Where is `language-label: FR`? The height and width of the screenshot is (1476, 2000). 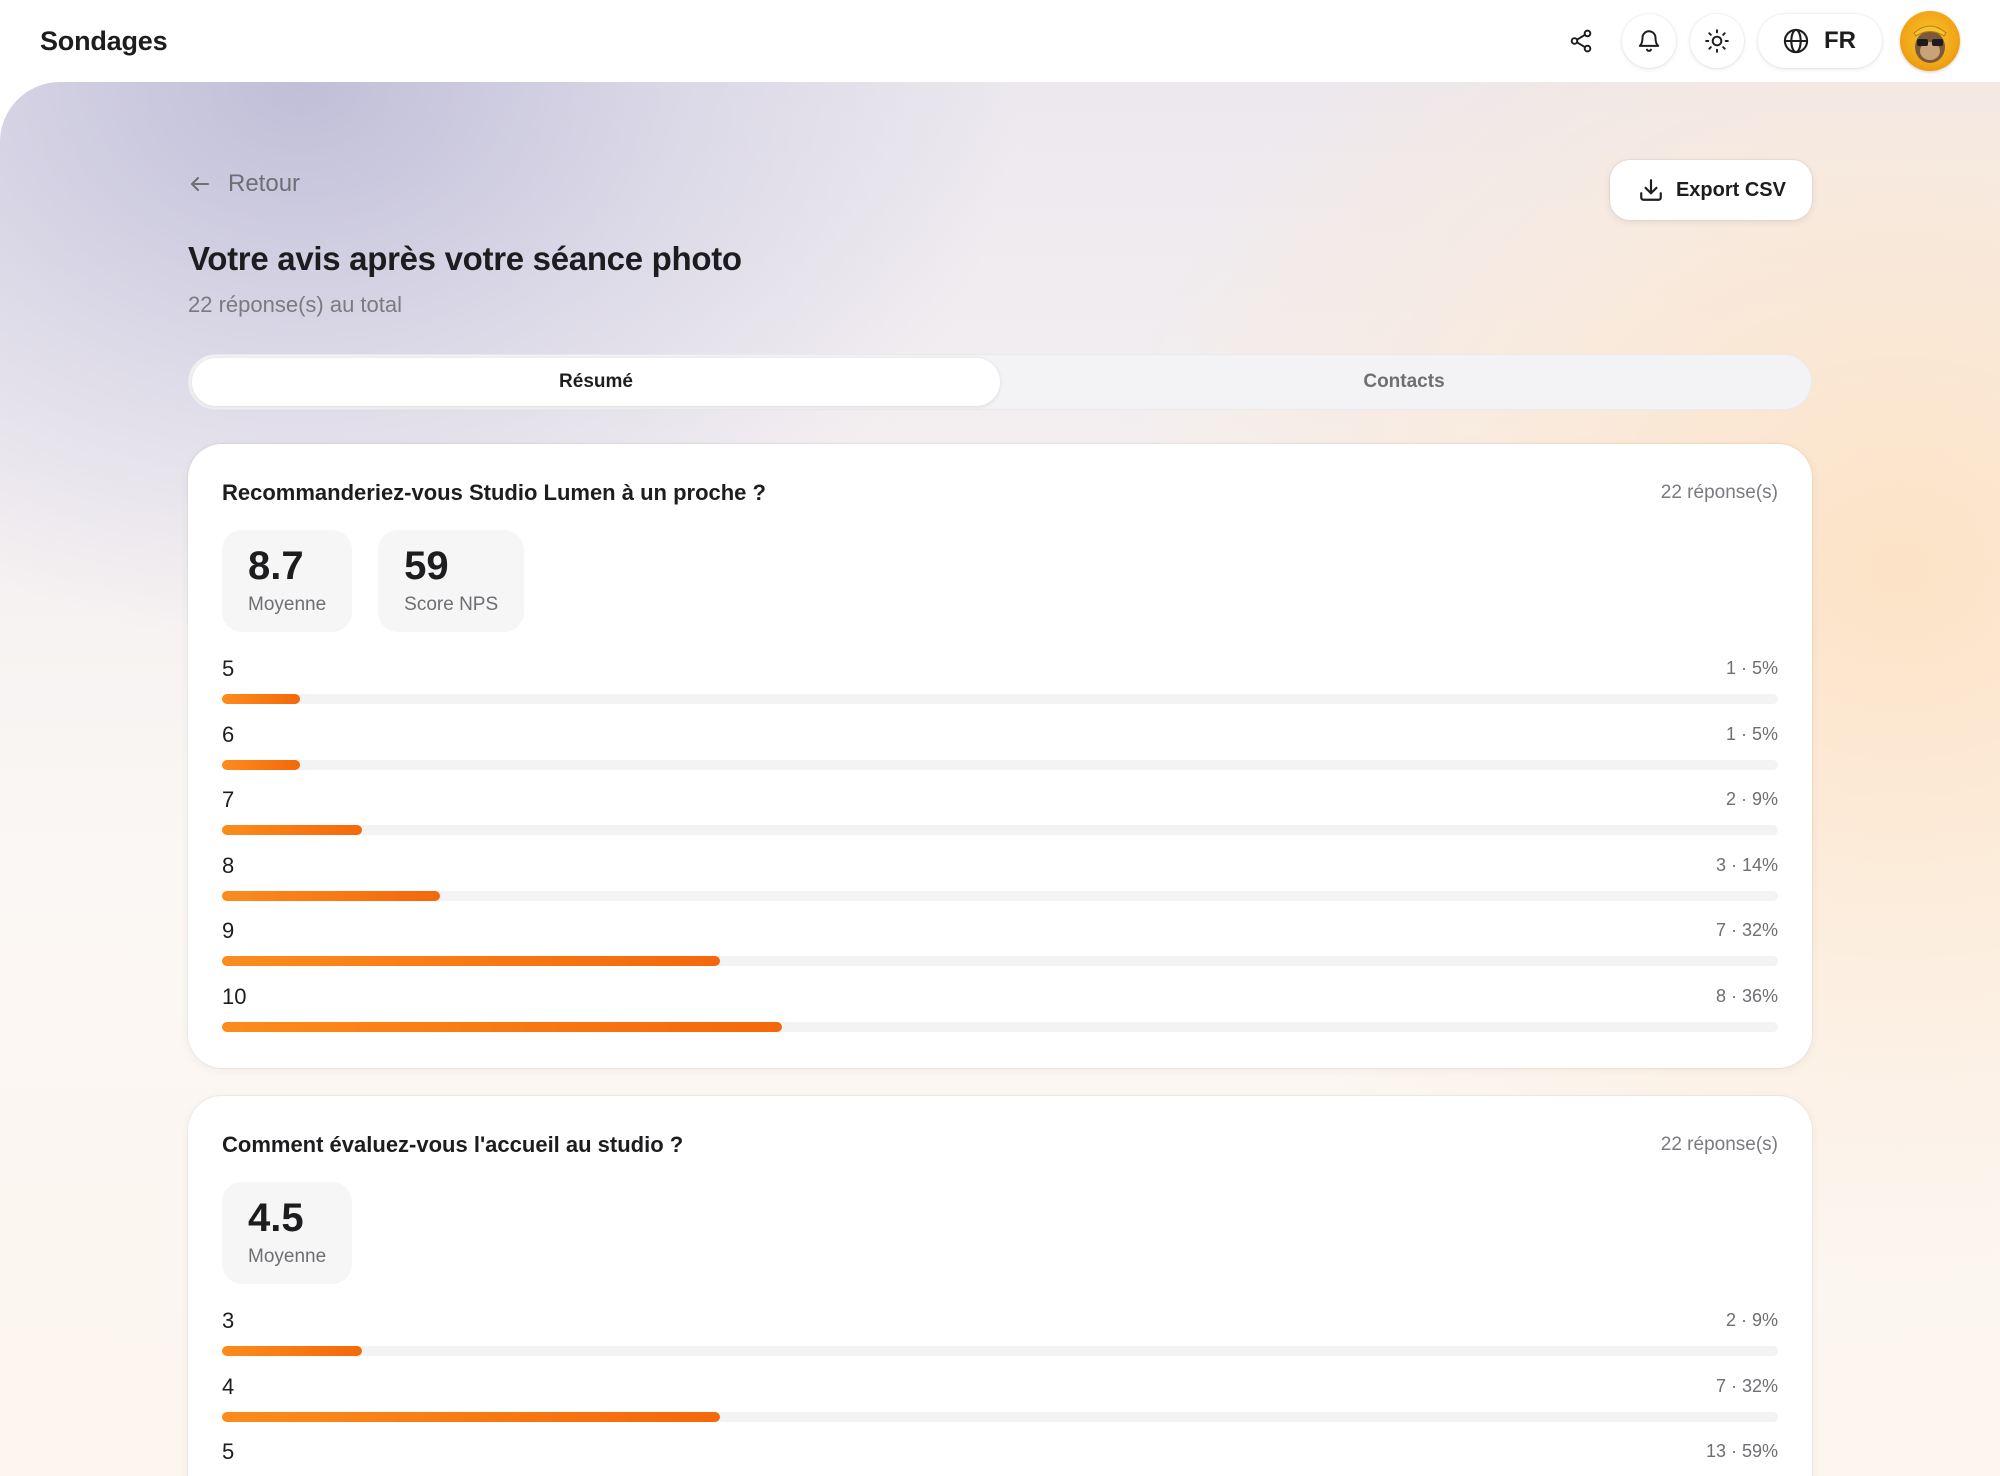
language-label: FR is located at coordinates (1840, 40).